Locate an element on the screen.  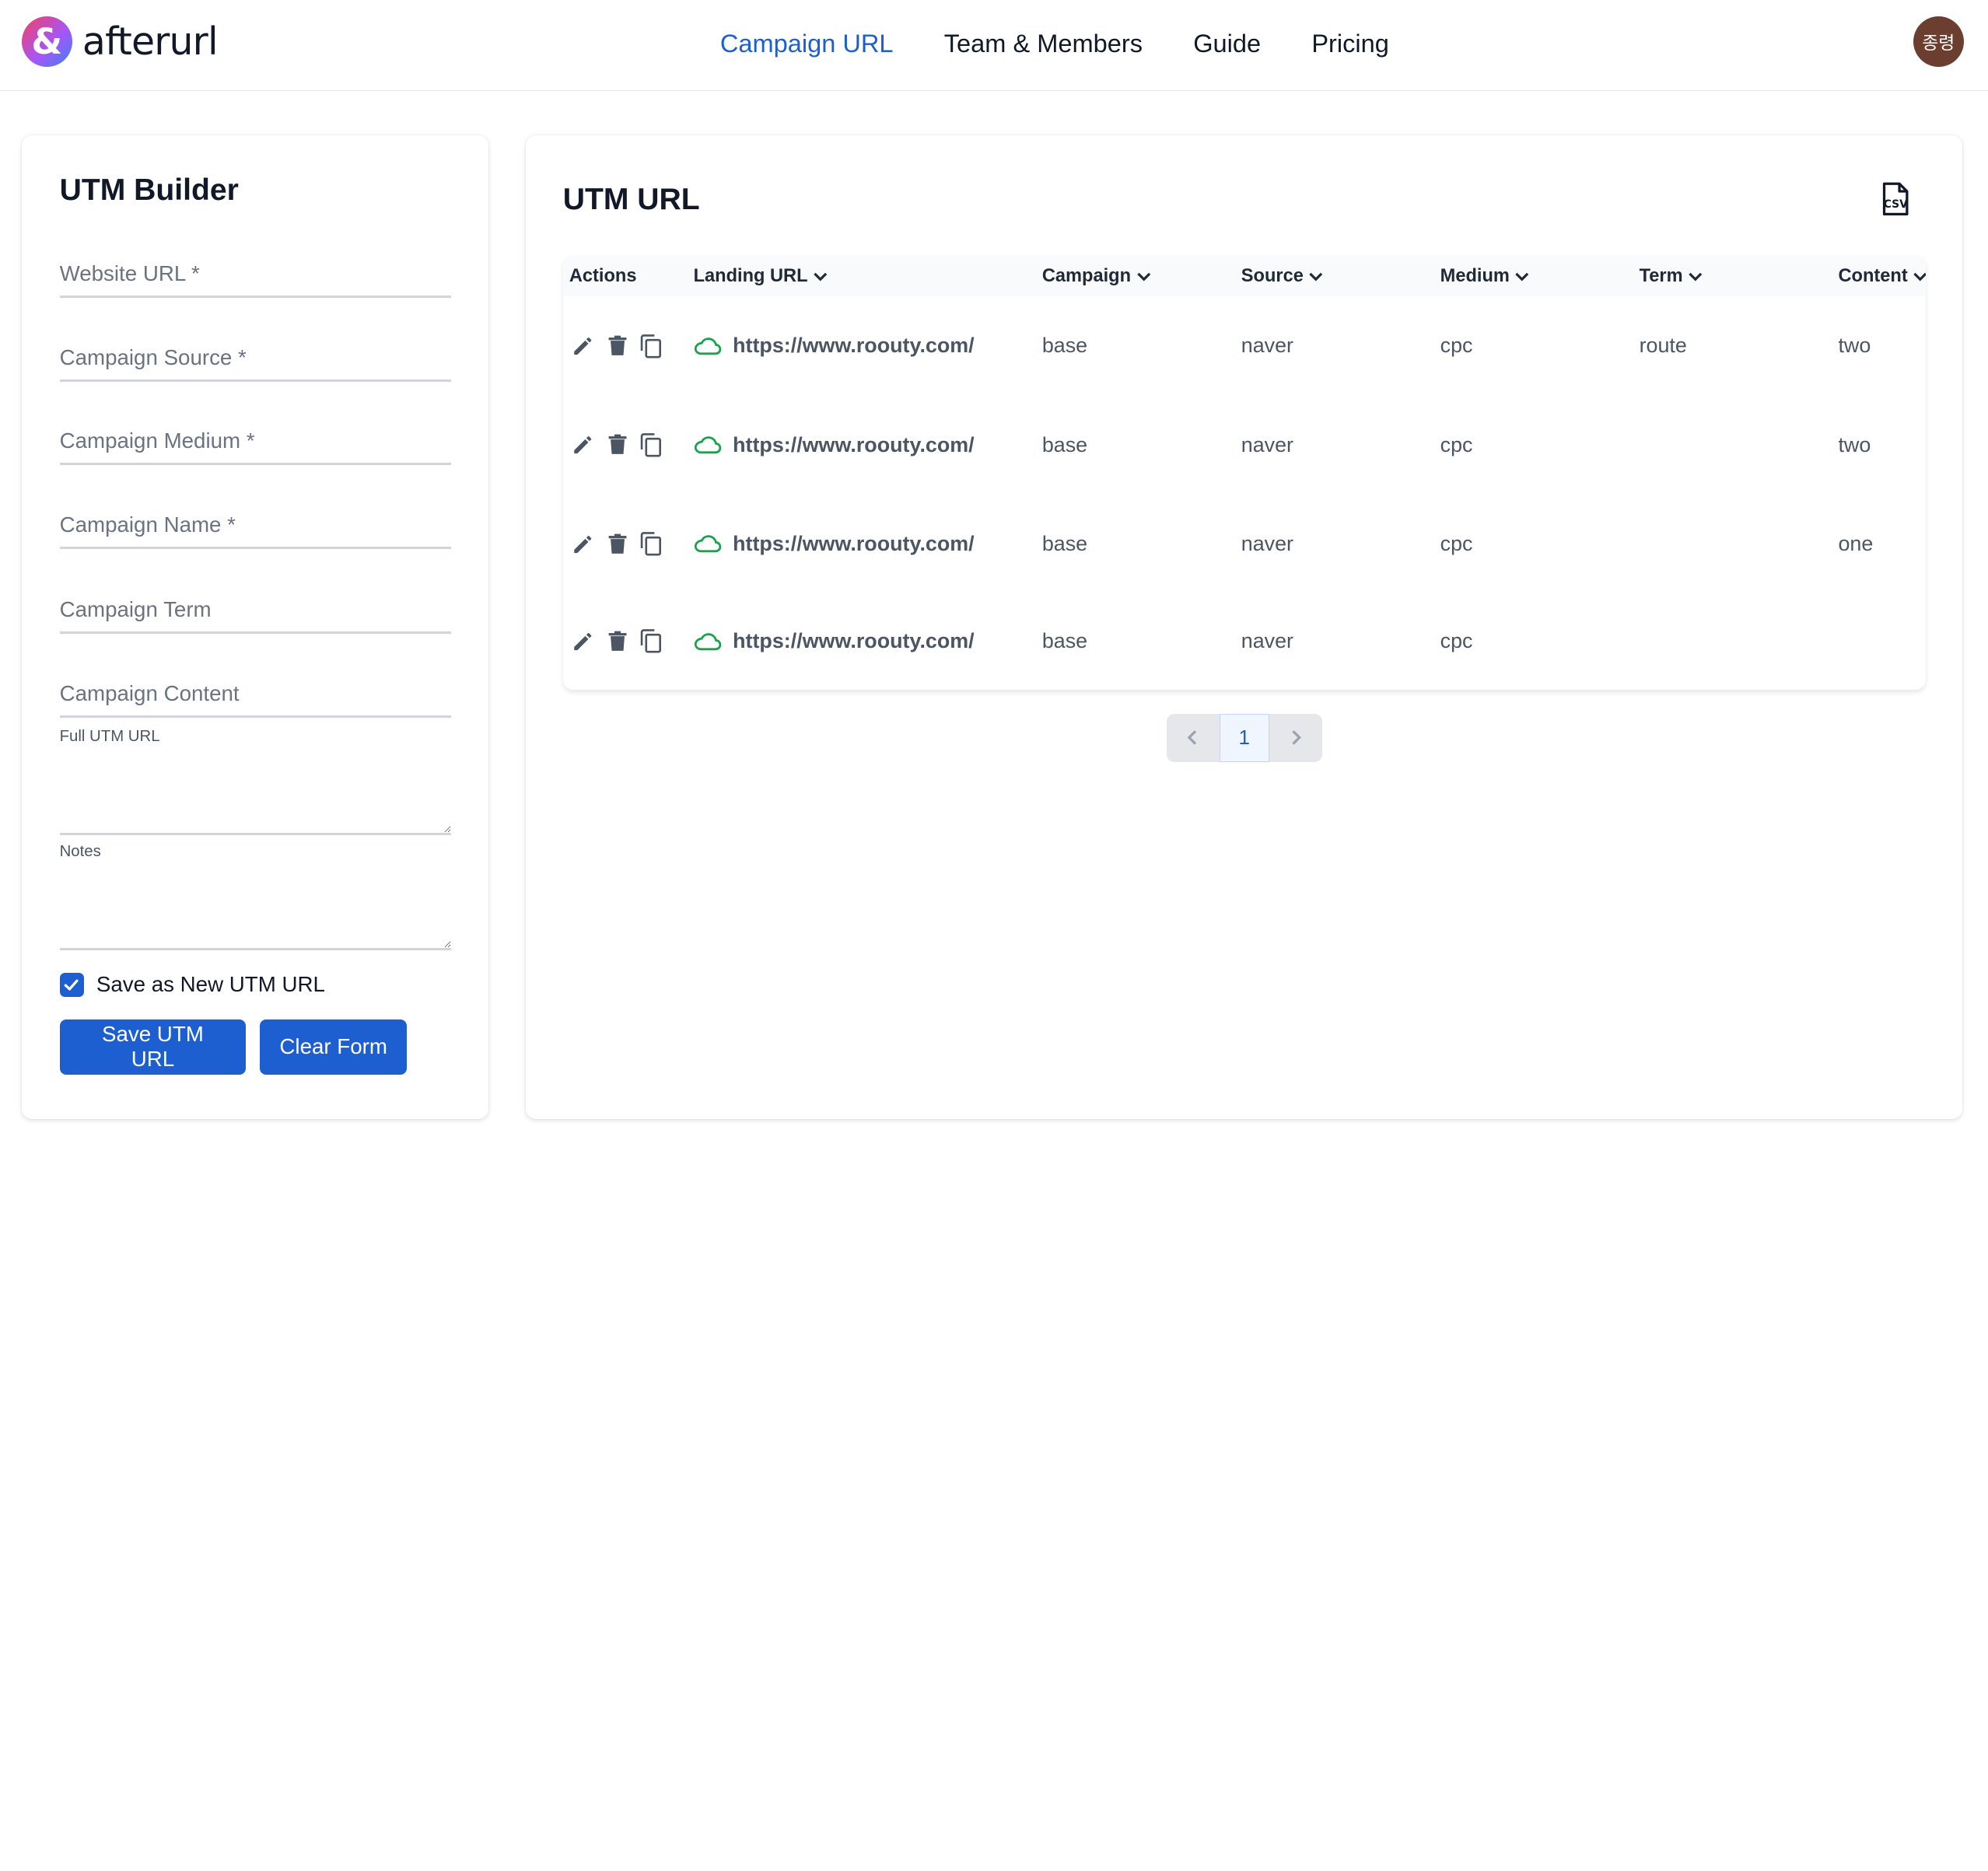
pagination: 1 is located at coordinates (1244, 737).